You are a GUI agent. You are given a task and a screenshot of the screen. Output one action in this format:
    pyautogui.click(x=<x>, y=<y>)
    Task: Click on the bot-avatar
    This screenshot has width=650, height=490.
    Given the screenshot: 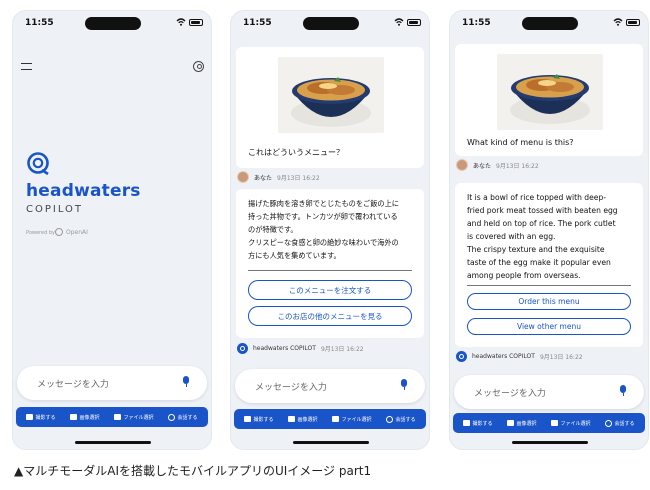 What is the action you would take?
    pyautogui.click(x=461, y=356)
    